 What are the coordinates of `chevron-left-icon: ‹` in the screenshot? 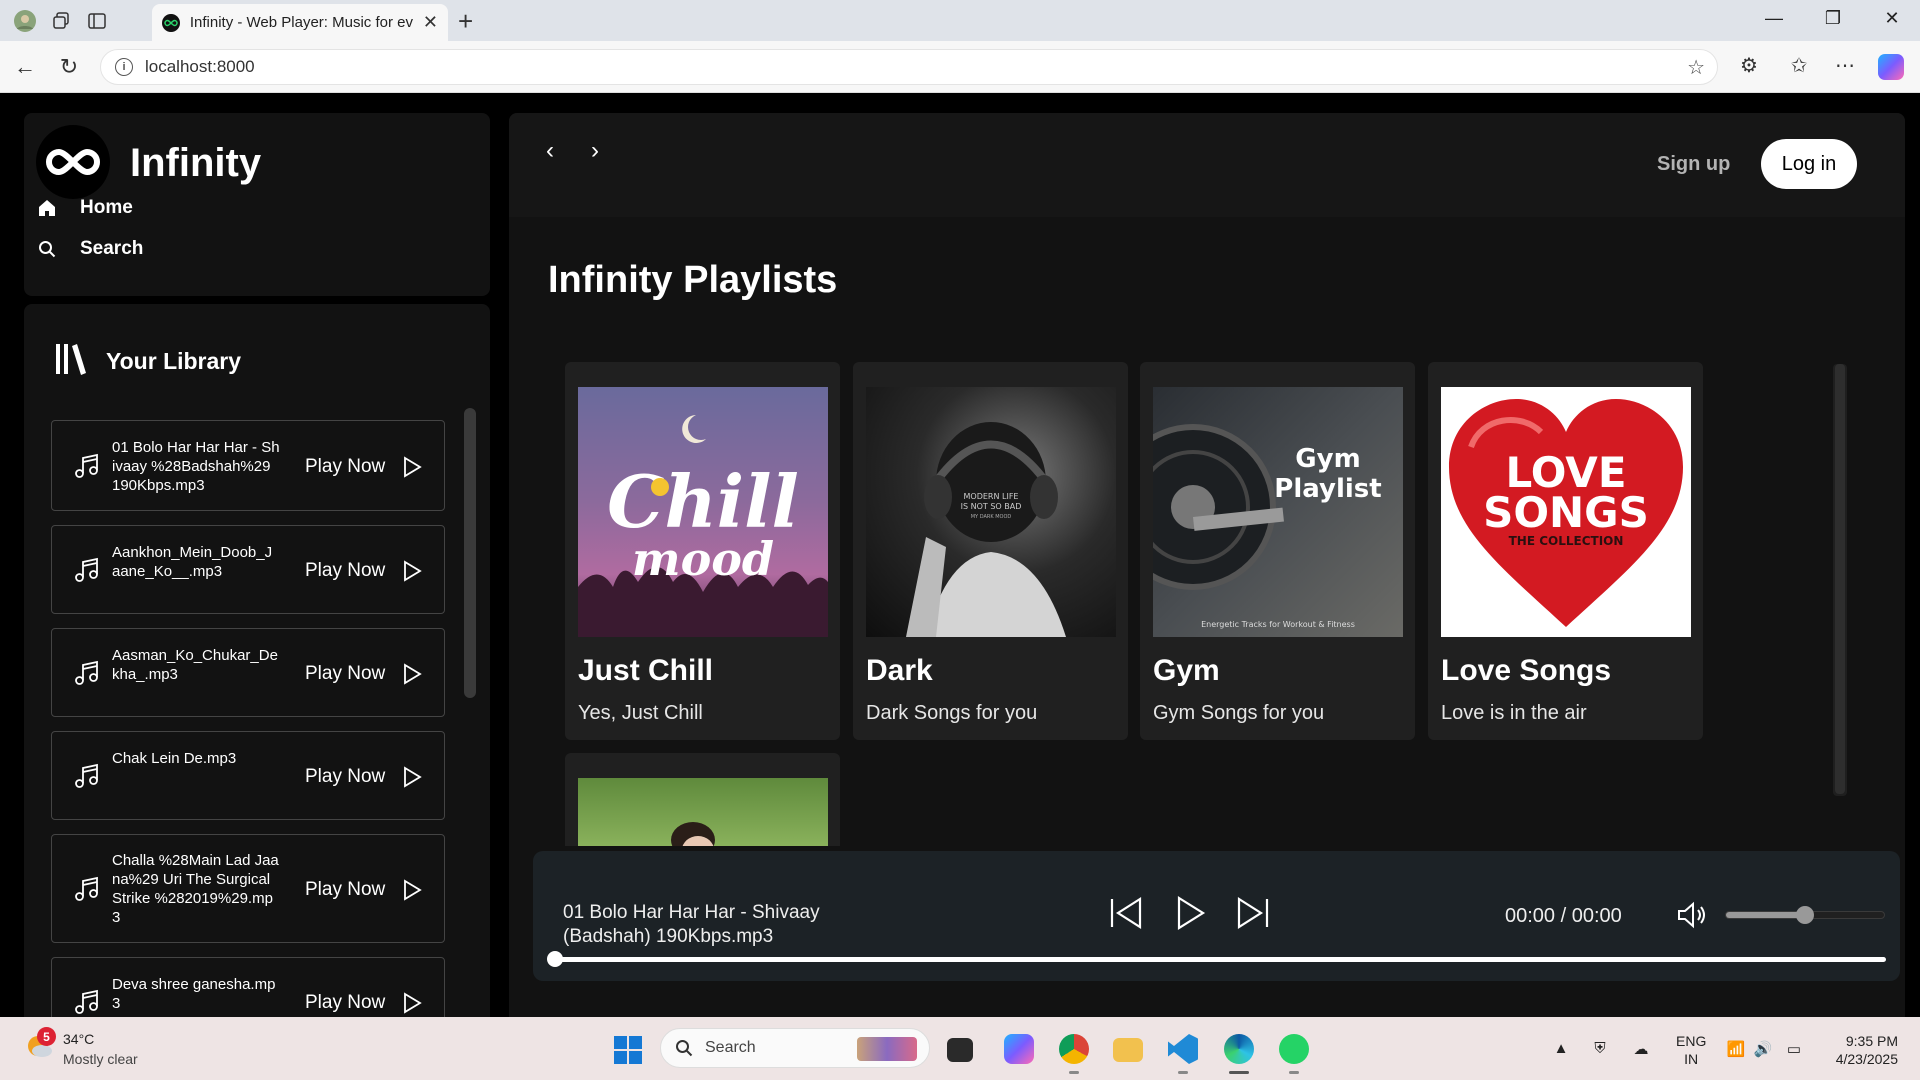 It's located at (550, 151).